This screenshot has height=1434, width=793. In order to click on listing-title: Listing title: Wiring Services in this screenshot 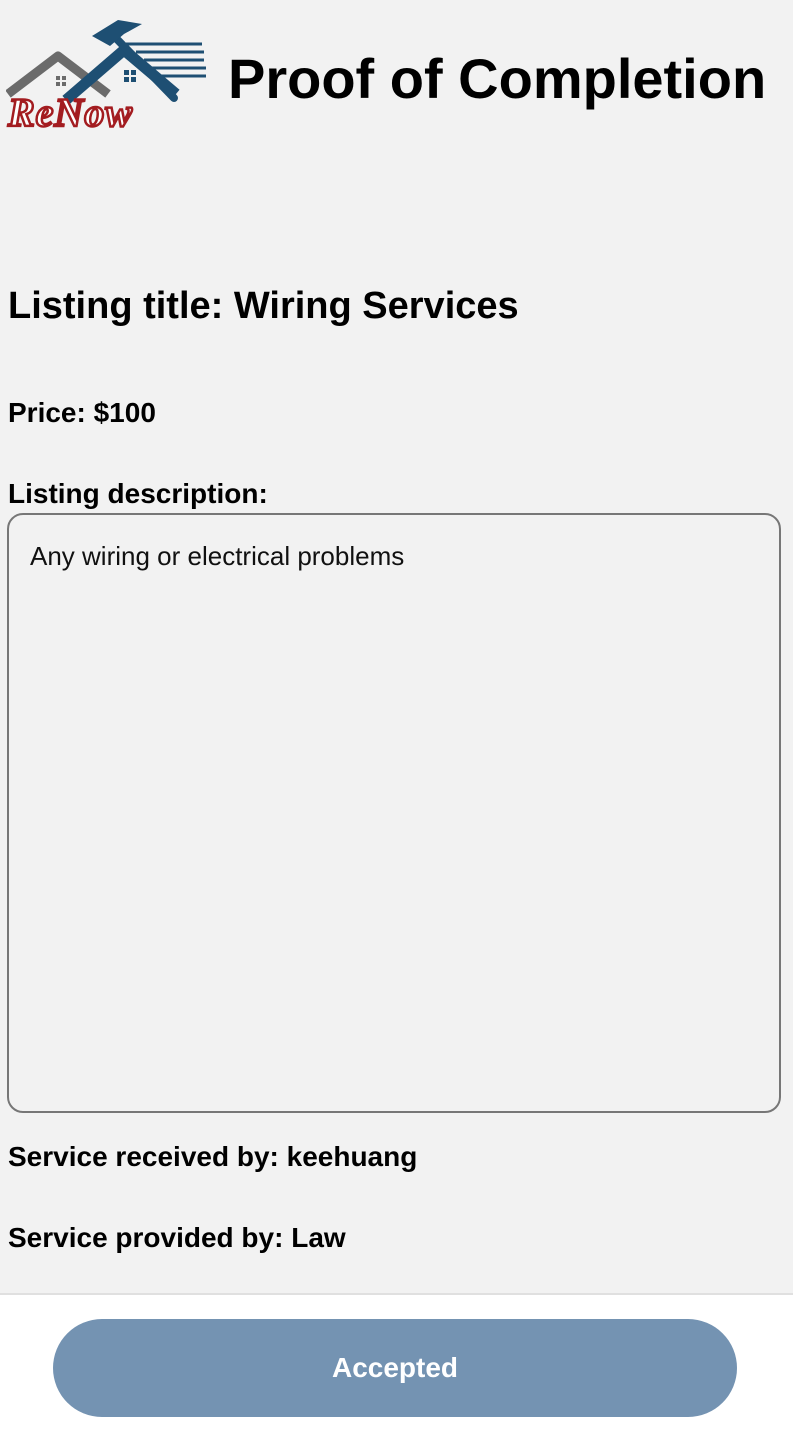, I will do `click(263, 306)`.